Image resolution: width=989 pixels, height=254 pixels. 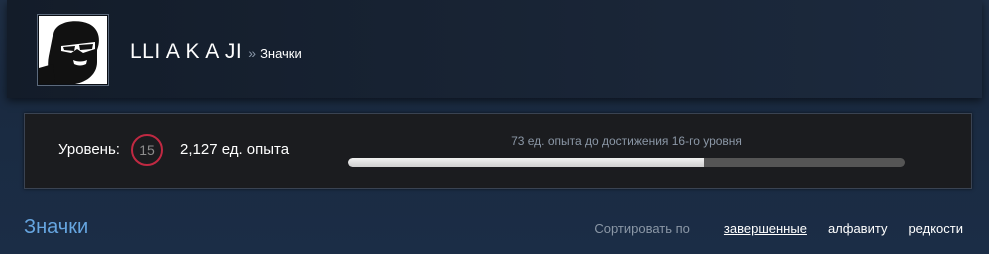 I want to click on level-badge: 15, so click(x=147, y=150).